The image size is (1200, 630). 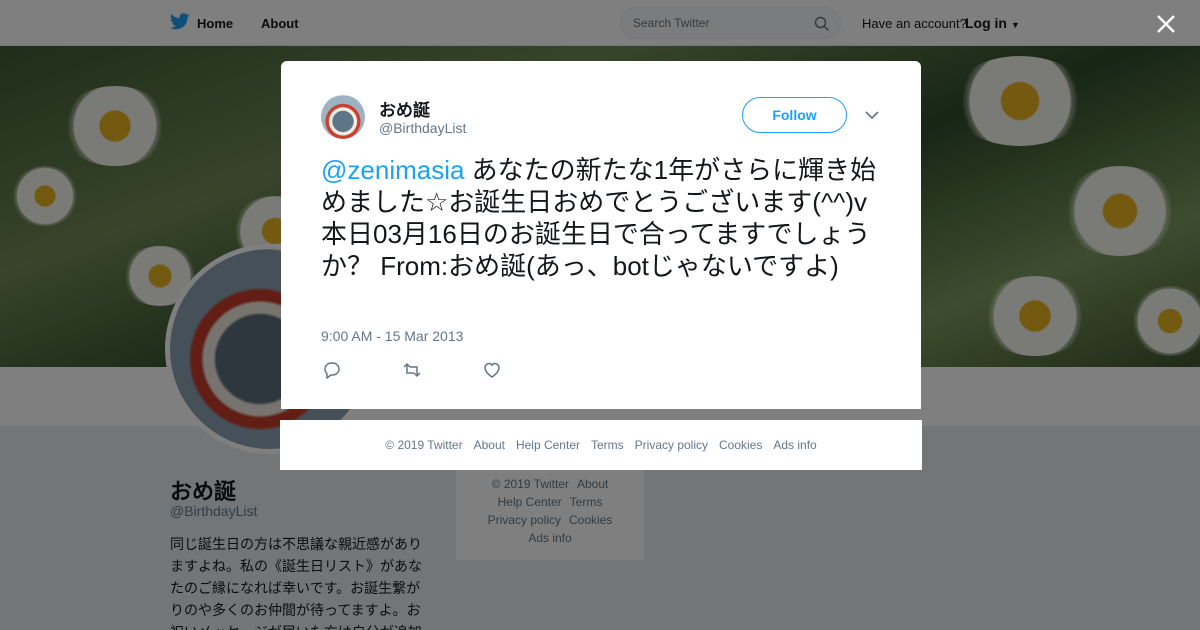 I want to click on modal-footer-terms-link: Terms, so click(x=607, y=445).